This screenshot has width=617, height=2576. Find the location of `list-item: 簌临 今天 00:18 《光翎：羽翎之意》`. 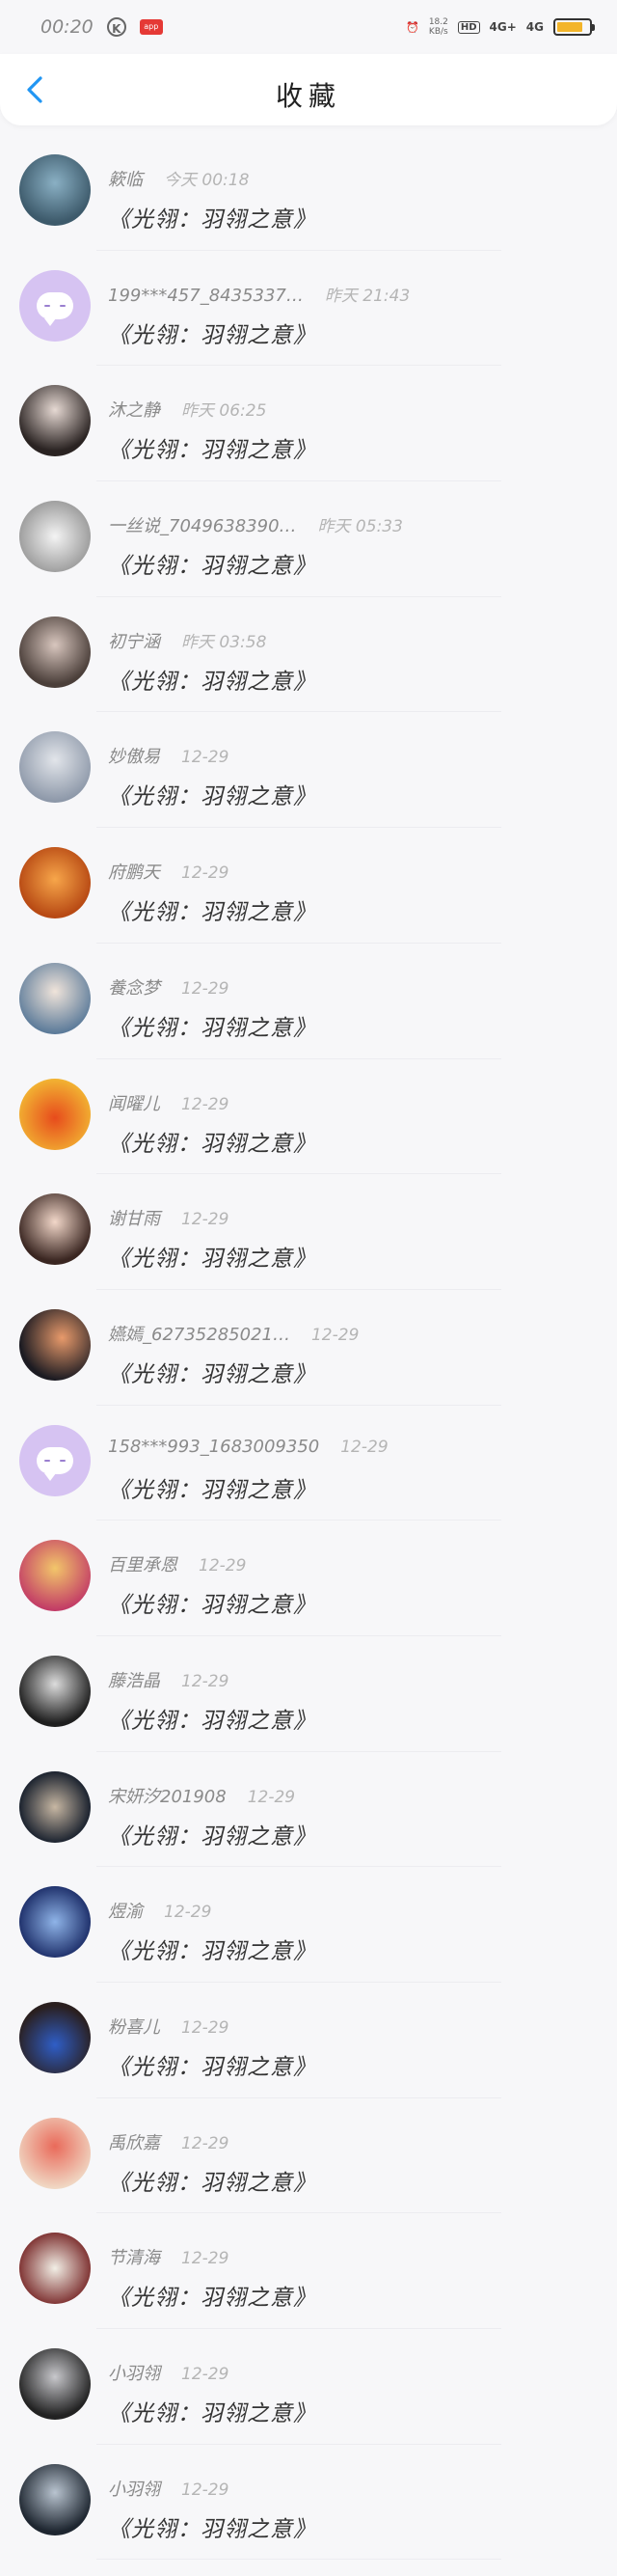

list-item: 簌临 今天 00:18 《光翎：羽翎之意》 is located at coordinates (308, 193).